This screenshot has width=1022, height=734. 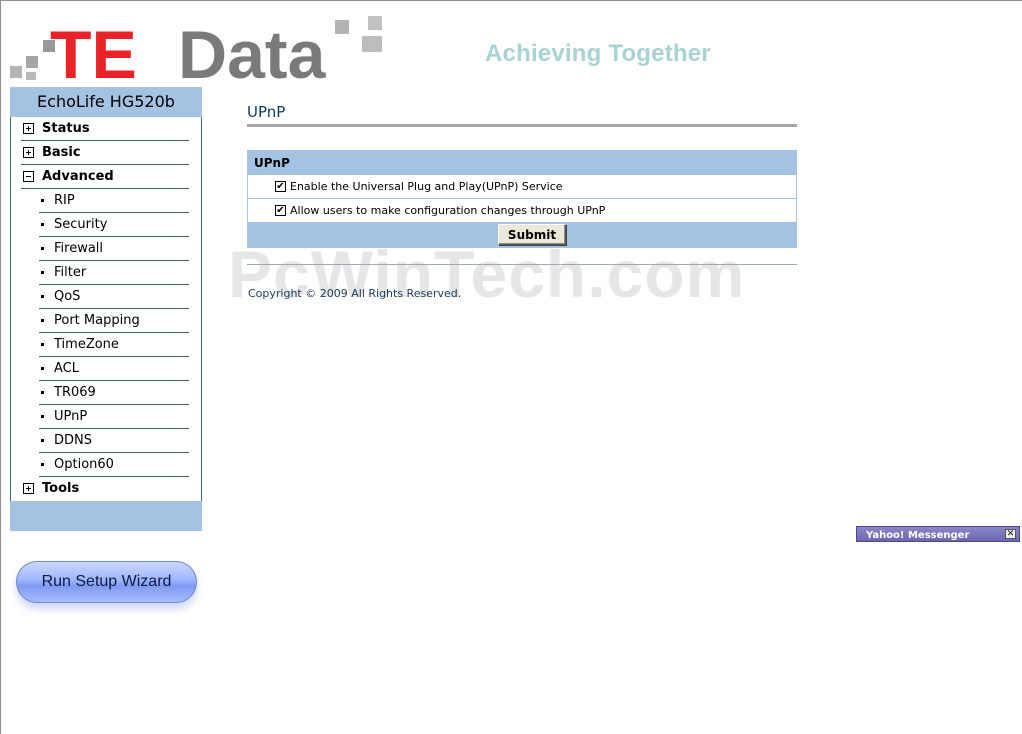 What do you see at coordinates (97, 320) in the screenshot?
I see `subitem-label: Port Mapping` at bounding box center [97, 320].